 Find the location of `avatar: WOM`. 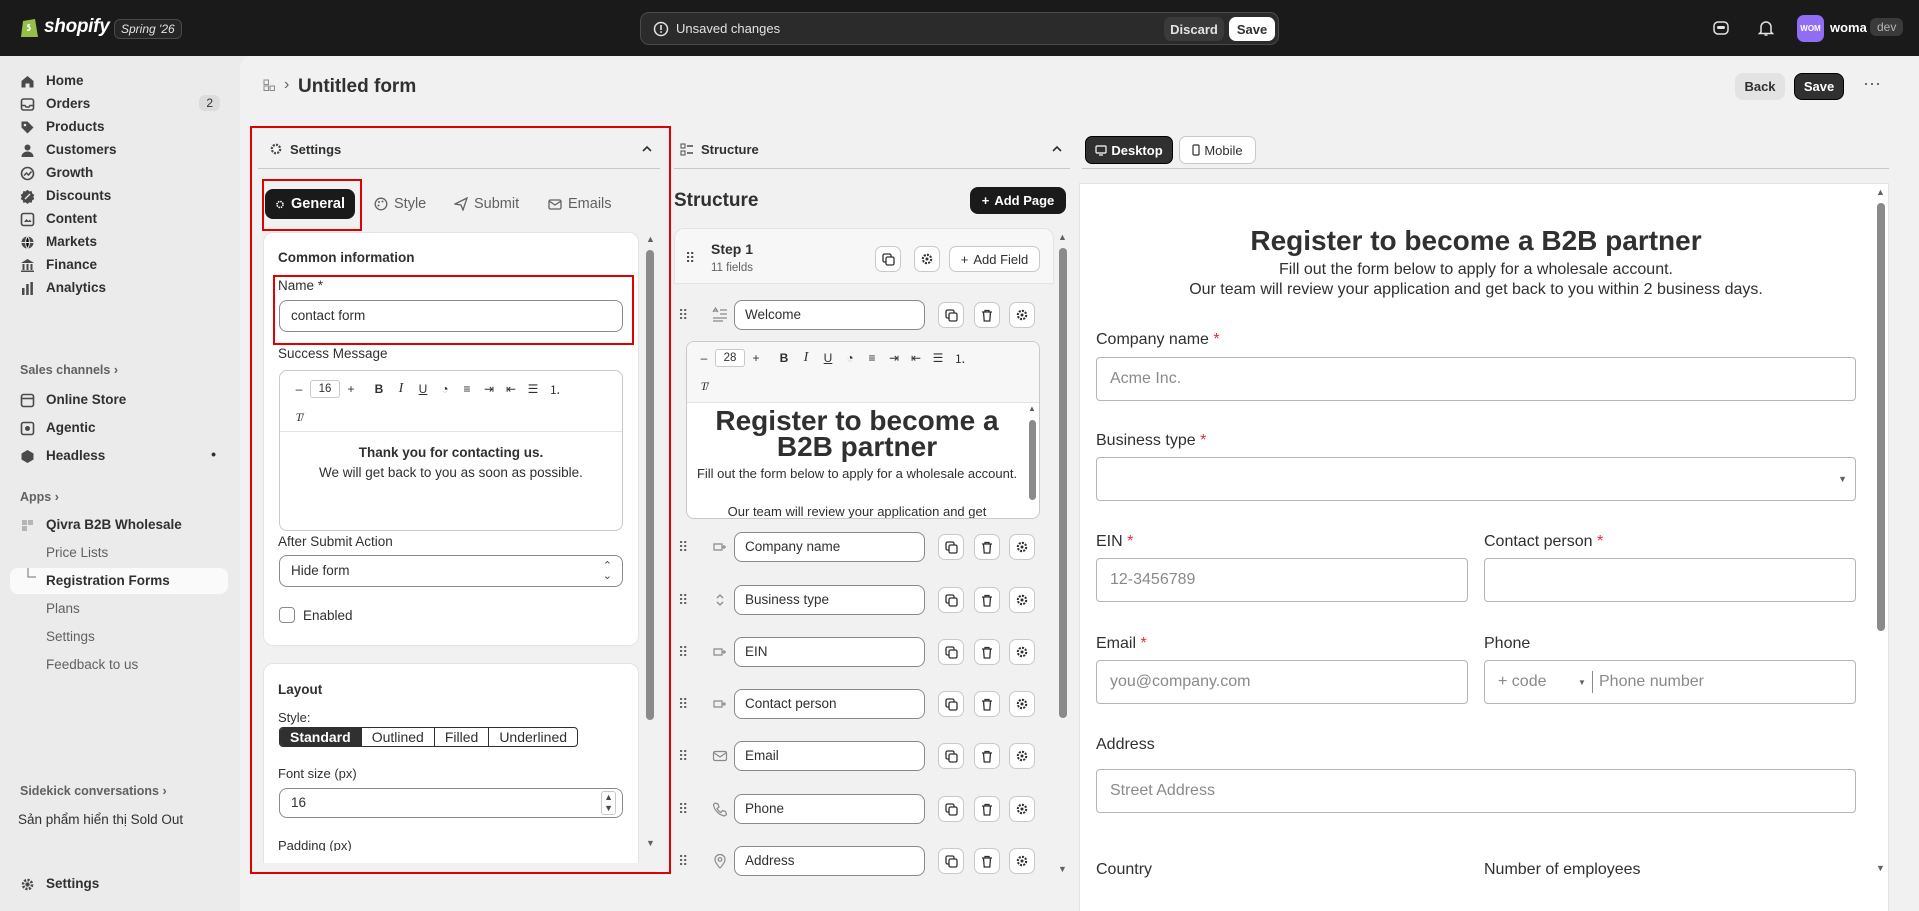

avatar: WOM is located at coordinates (1810, 28).